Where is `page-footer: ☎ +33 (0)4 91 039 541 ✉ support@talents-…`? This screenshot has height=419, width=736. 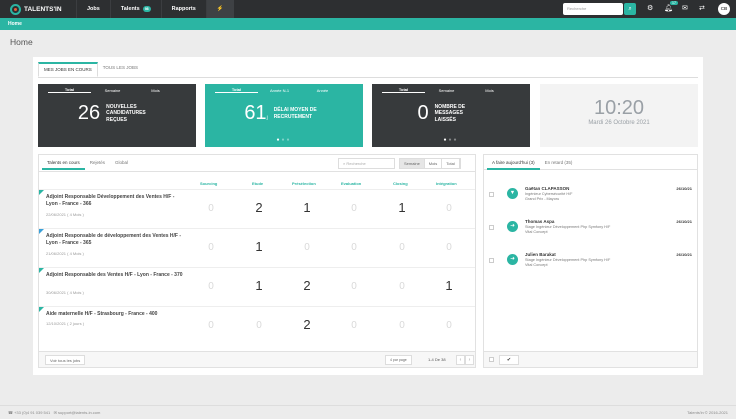 page-footer: ☎ +33 (0)4 91 039 541 ✉ support@talents-… is located at coordinates (368, 412).